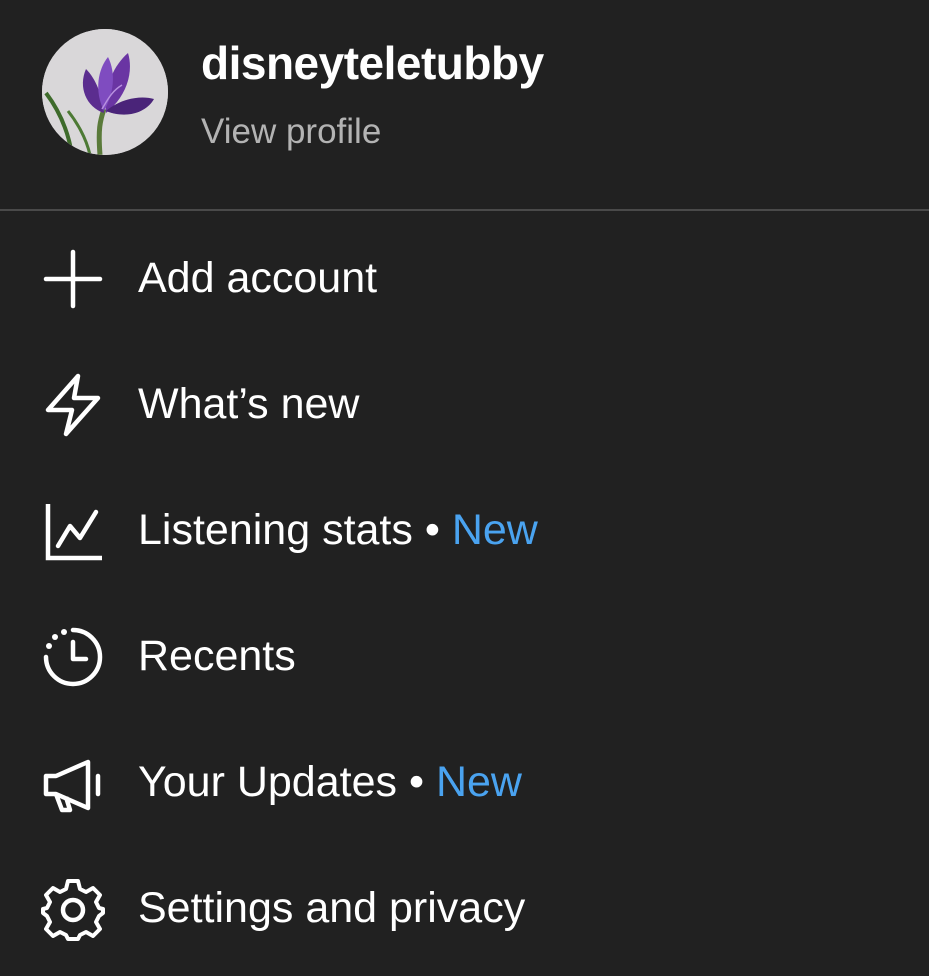 The image size is (929, 976). What do you see at coordinates (73, 279) in the screenshot?
I see `plus-icon` at bounding box center [73, 279].